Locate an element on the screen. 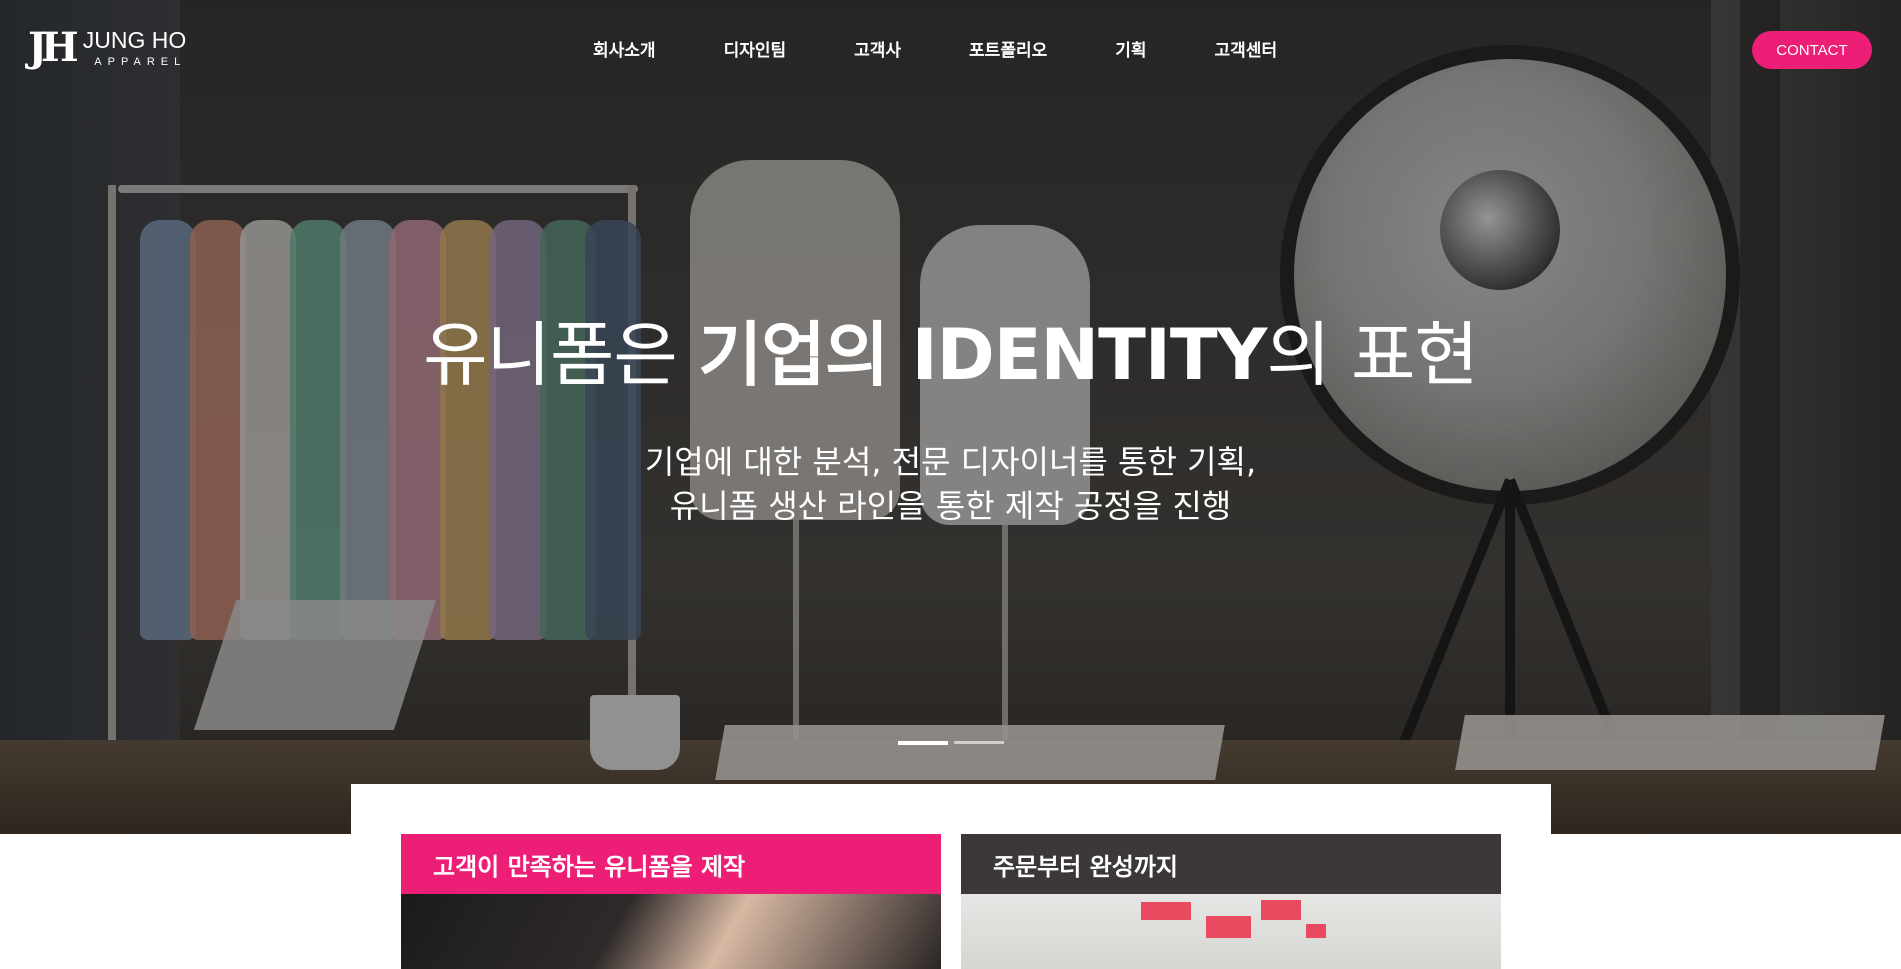  logo-text: JUNG HO APPAREL is located at coordinates (134, 47).